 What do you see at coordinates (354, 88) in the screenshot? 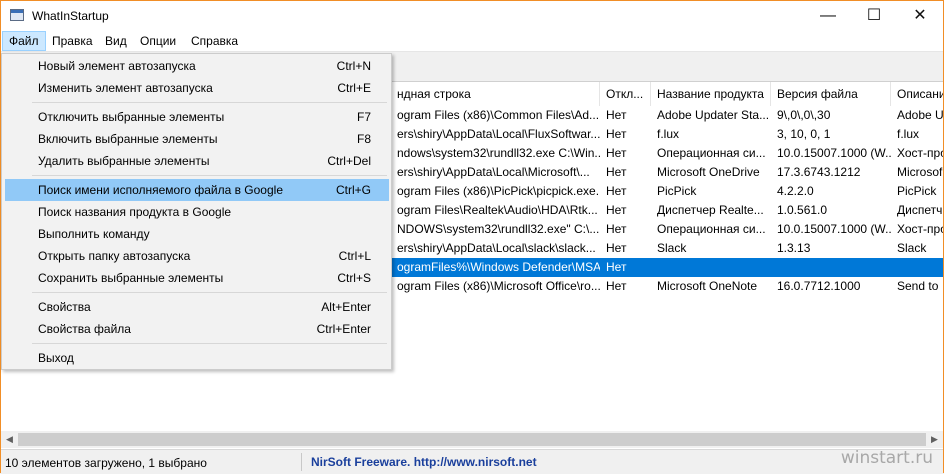
I see `menu-item-shortcut: Ctrl+E` at bounding box center [354, 88].